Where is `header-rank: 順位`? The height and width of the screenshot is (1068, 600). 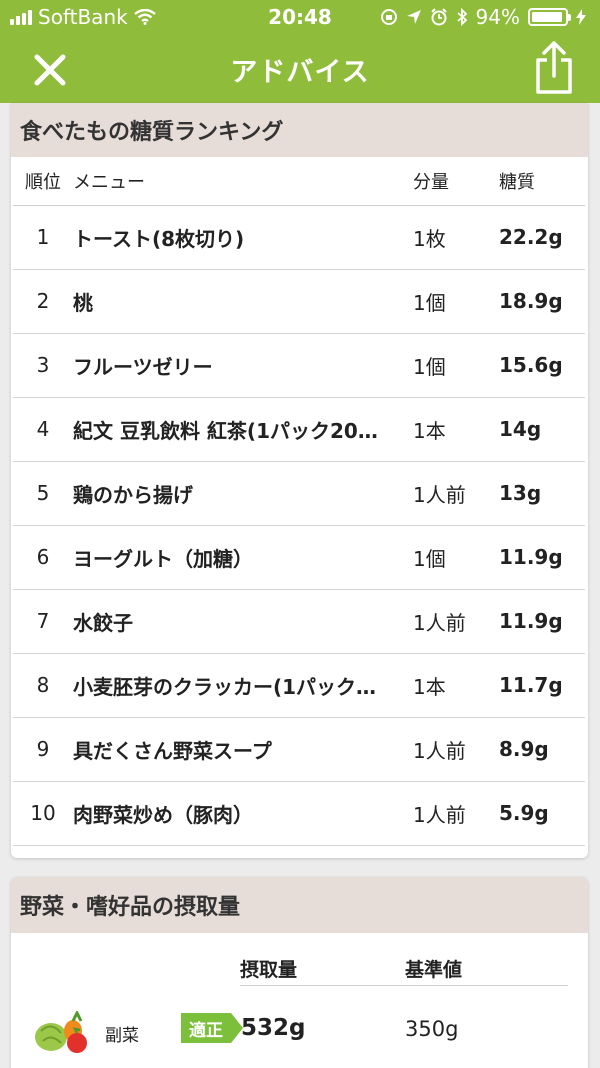
header-rank: 順位 is located at coordinates (43, 181).